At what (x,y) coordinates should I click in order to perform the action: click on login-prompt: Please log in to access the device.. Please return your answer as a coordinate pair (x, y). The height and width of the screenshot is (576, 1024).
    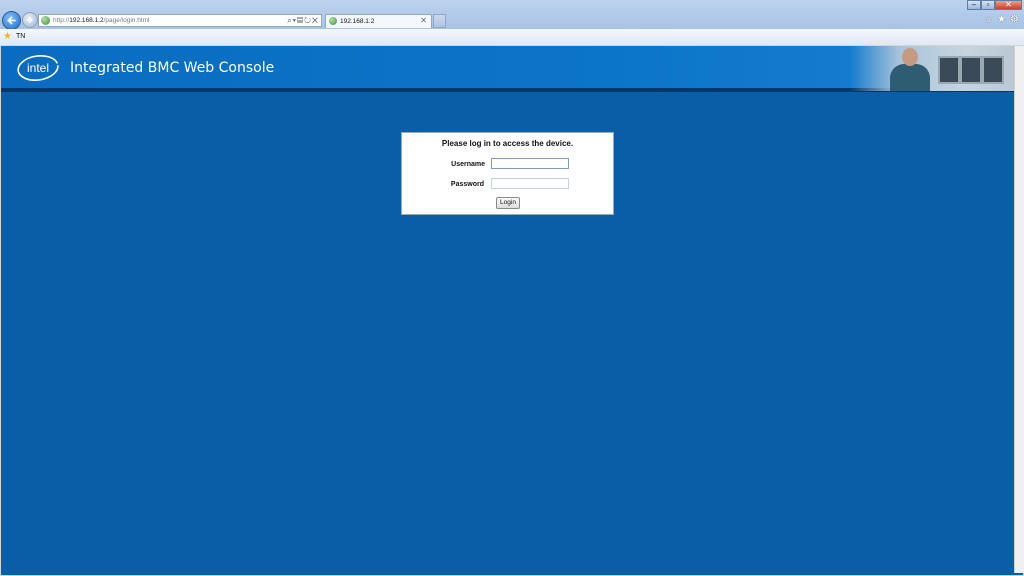
    Looking at the image, I should click on (507, 143).